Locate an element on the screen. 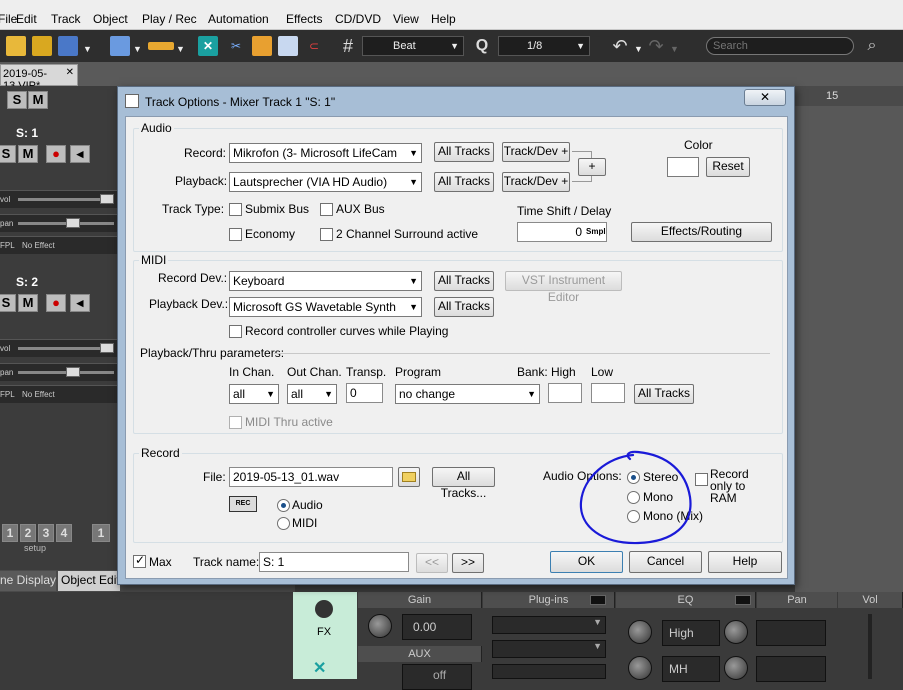 Image resolution: width=903 pixels, height=690 pixels. track-label: S: 1 is located at coordinates (27, 133).